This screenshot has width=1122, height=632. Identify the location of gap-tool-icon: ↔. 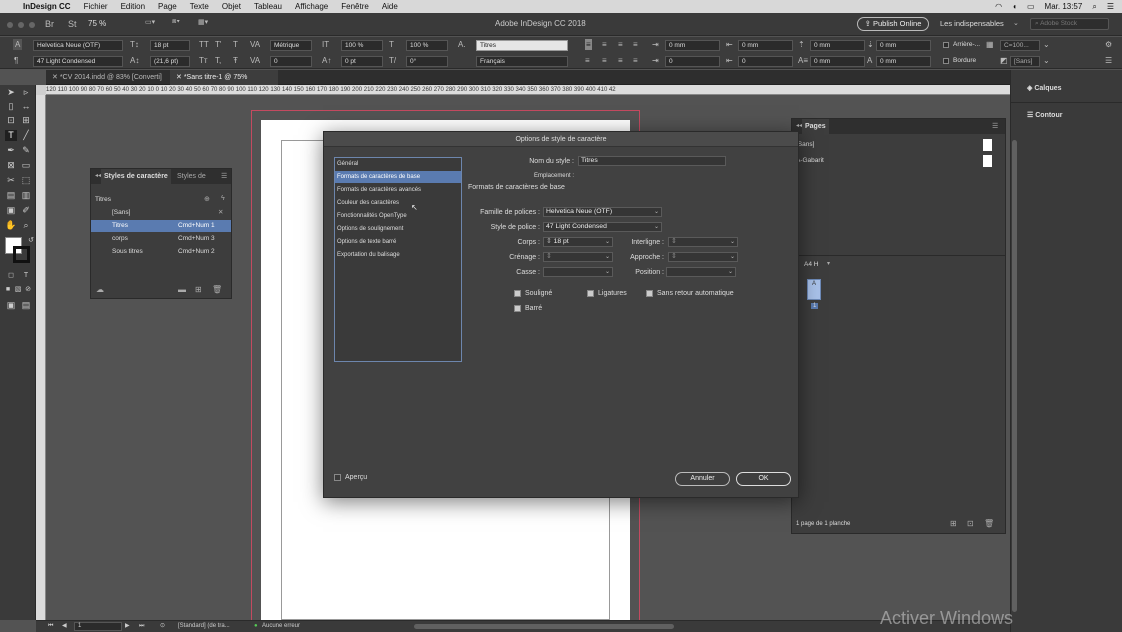
(26, 106).